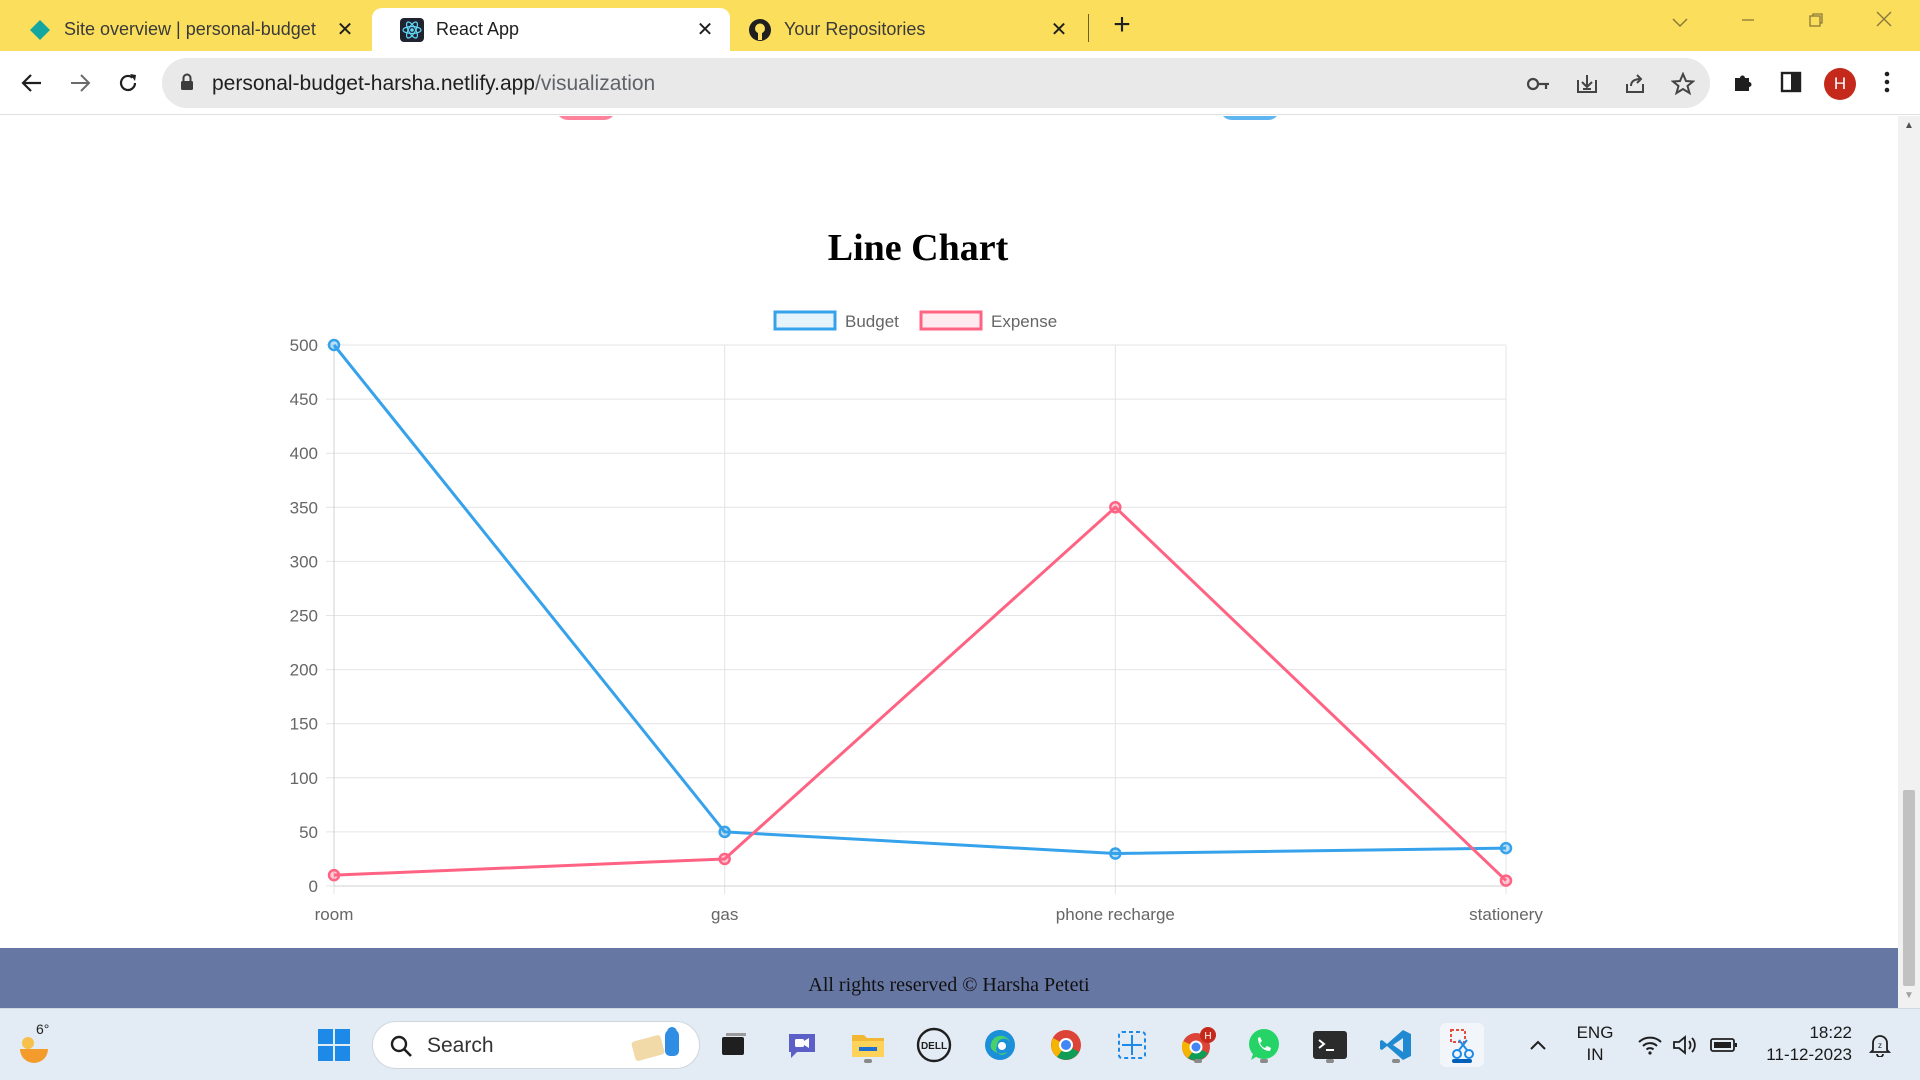  I want to click on svg-text: z, so click(1880, 1045).